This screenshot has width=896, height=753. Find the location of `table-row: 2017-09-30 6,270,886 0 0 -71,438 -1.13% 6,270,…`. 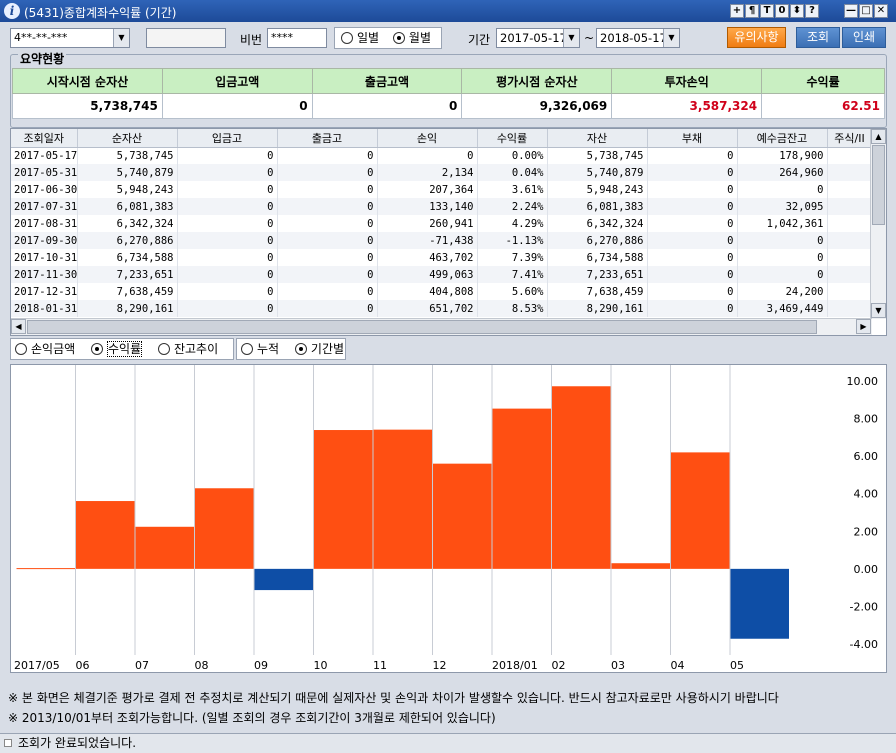

table-row: 2017-09-30 6,270,886 0 0 -71,438 -1.13% 6,270,… is located at coordinates (442, 240).